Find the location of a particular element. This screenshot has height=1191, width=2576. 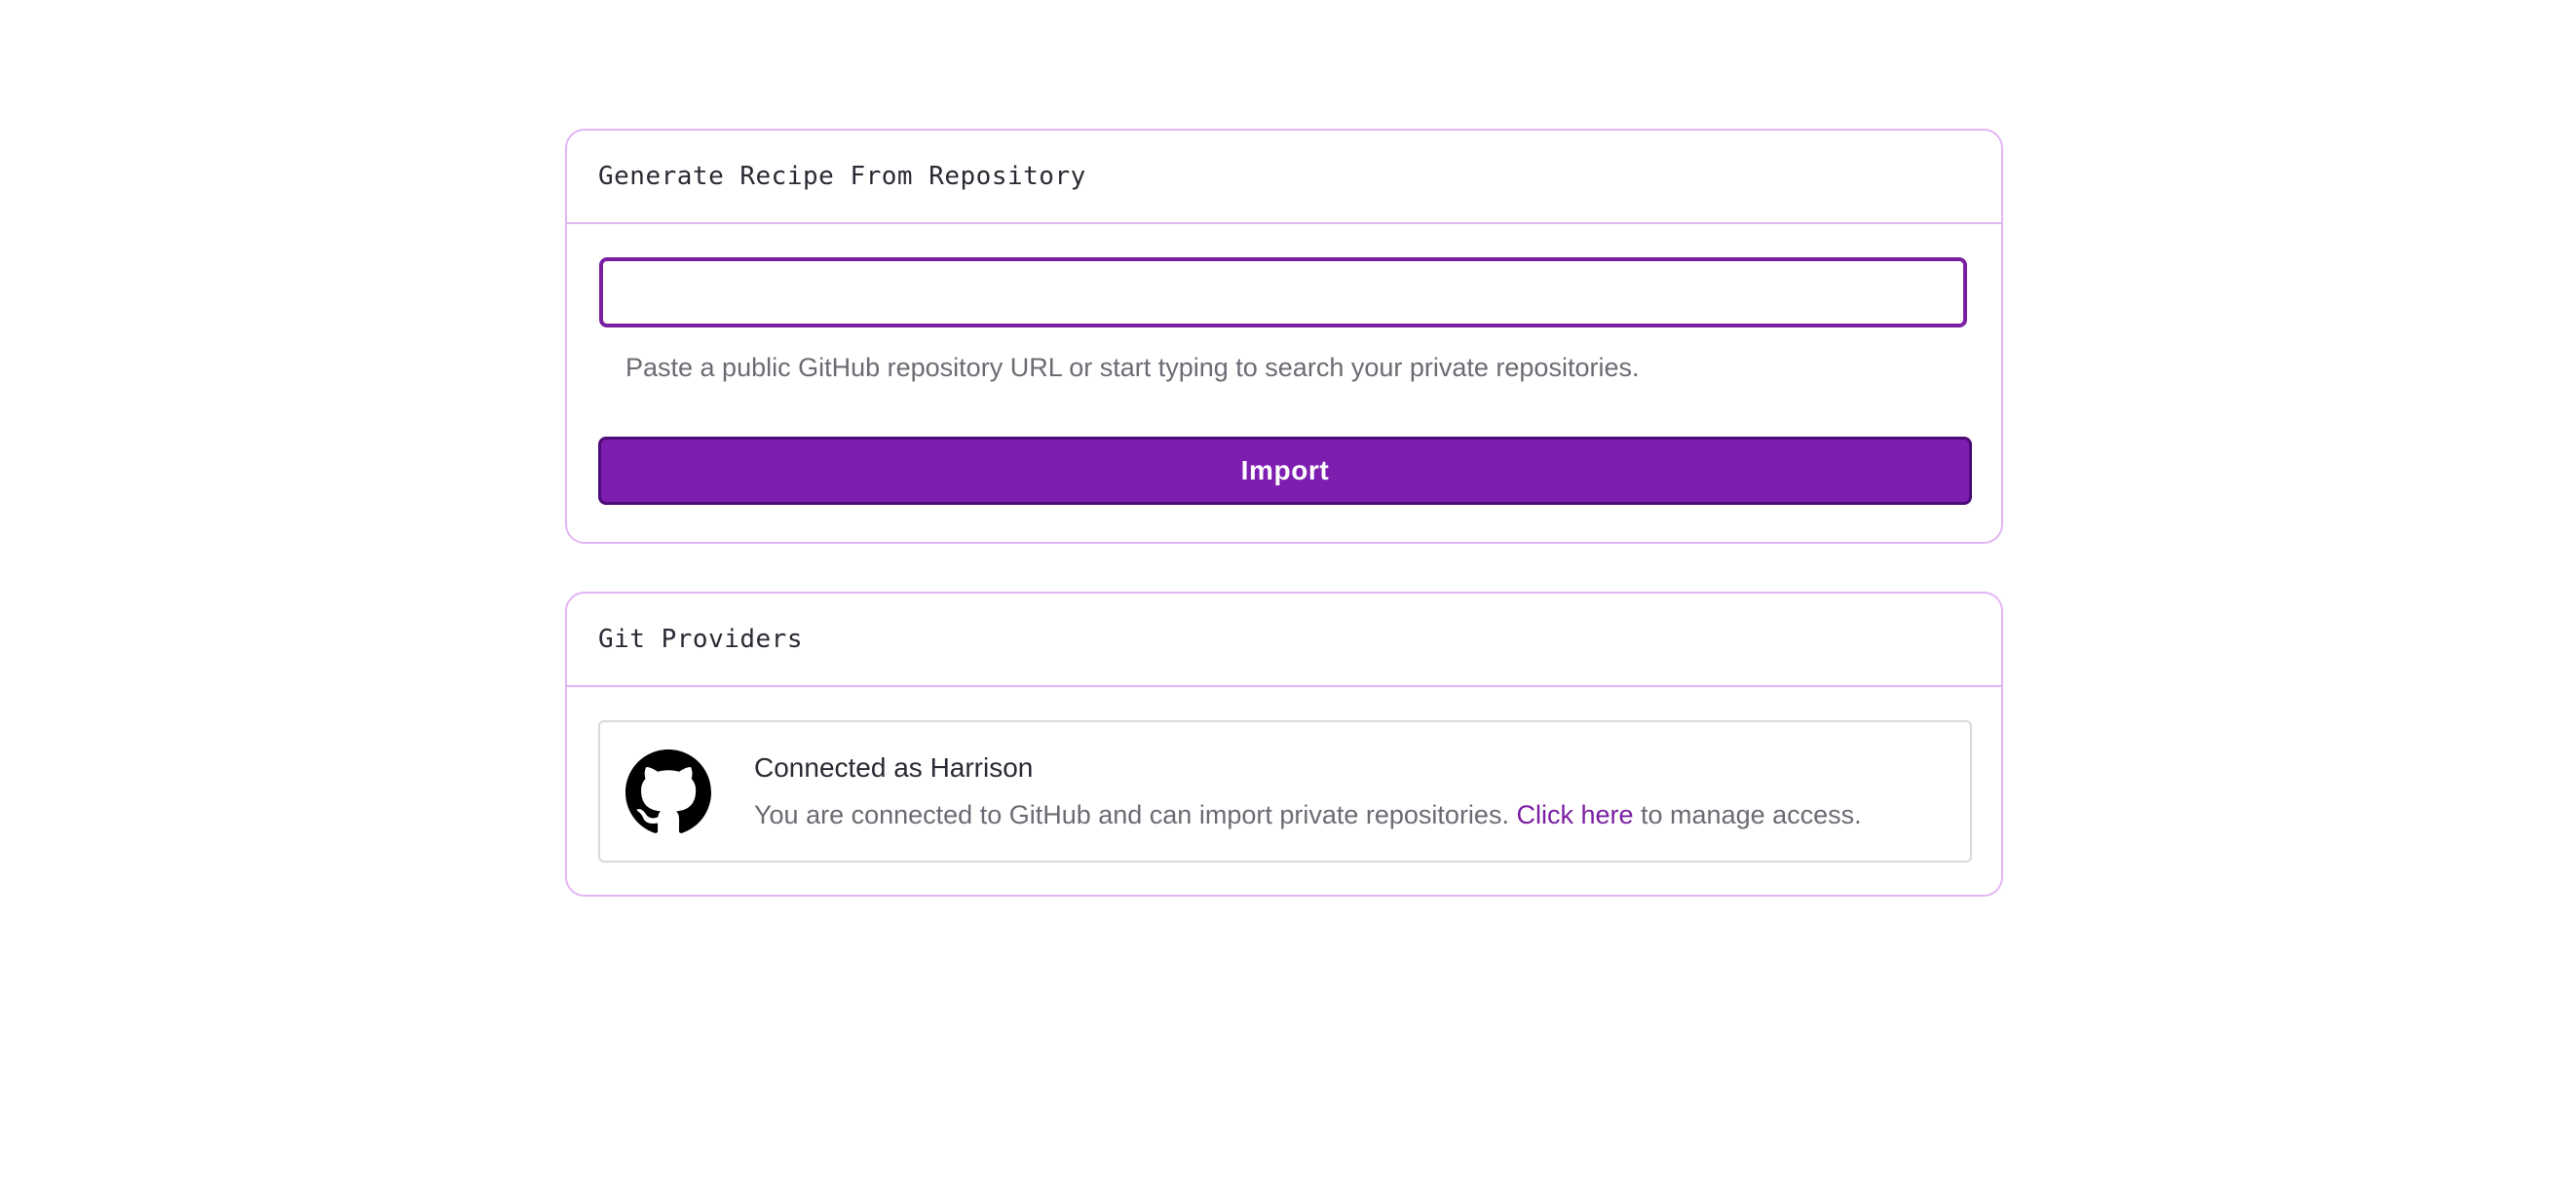

generate-recipe-header: Generate Recipe From Repository is located at coordinates (1284, 178).